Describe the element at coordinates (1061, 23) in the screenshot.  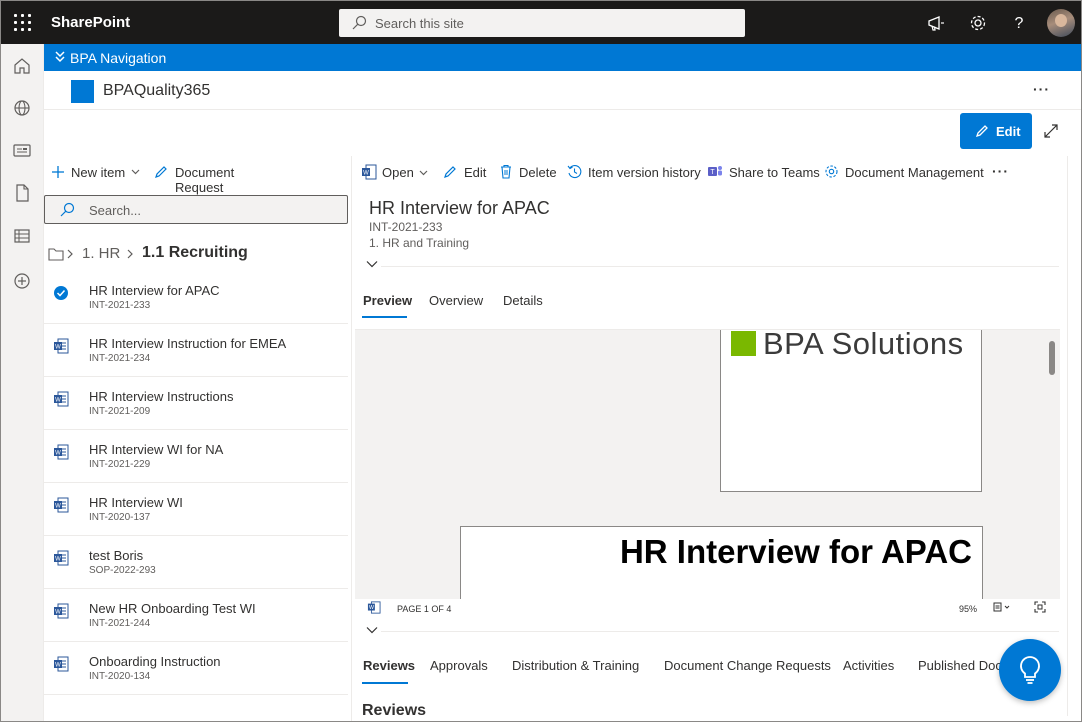
I see `avatar` at that location.